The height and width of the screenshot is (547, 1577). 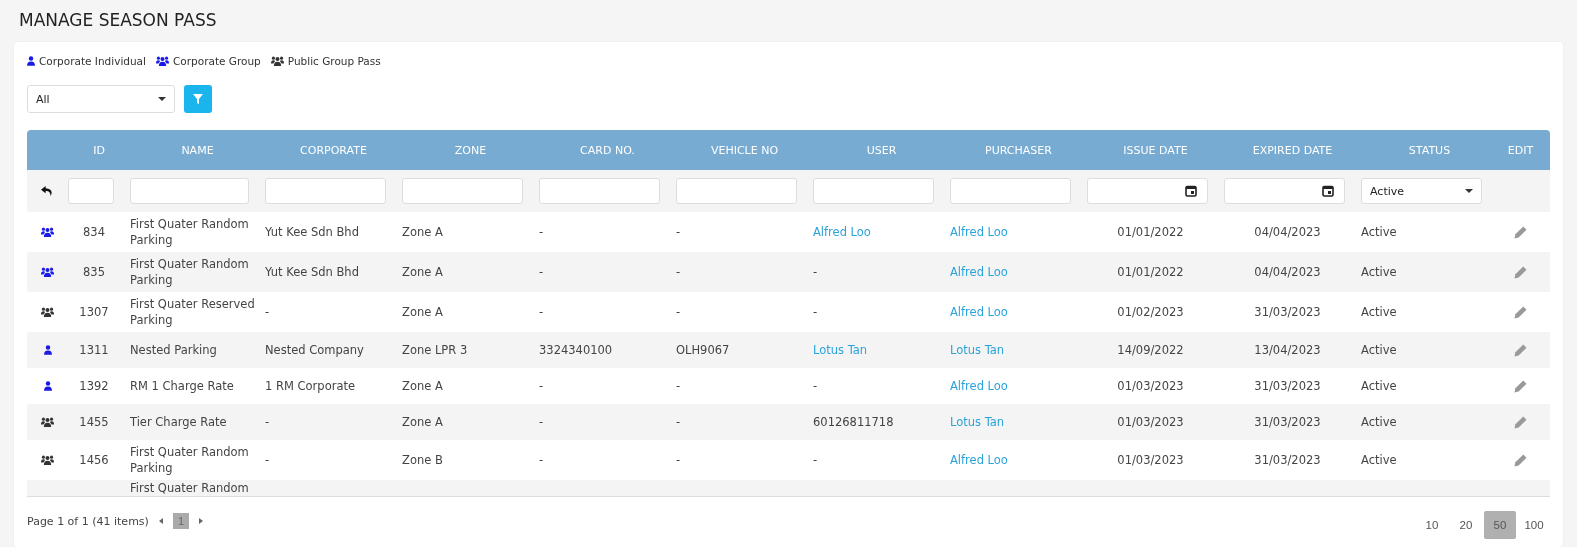 I want to click on page-size-button: 10, so click(x=1432, y=525).